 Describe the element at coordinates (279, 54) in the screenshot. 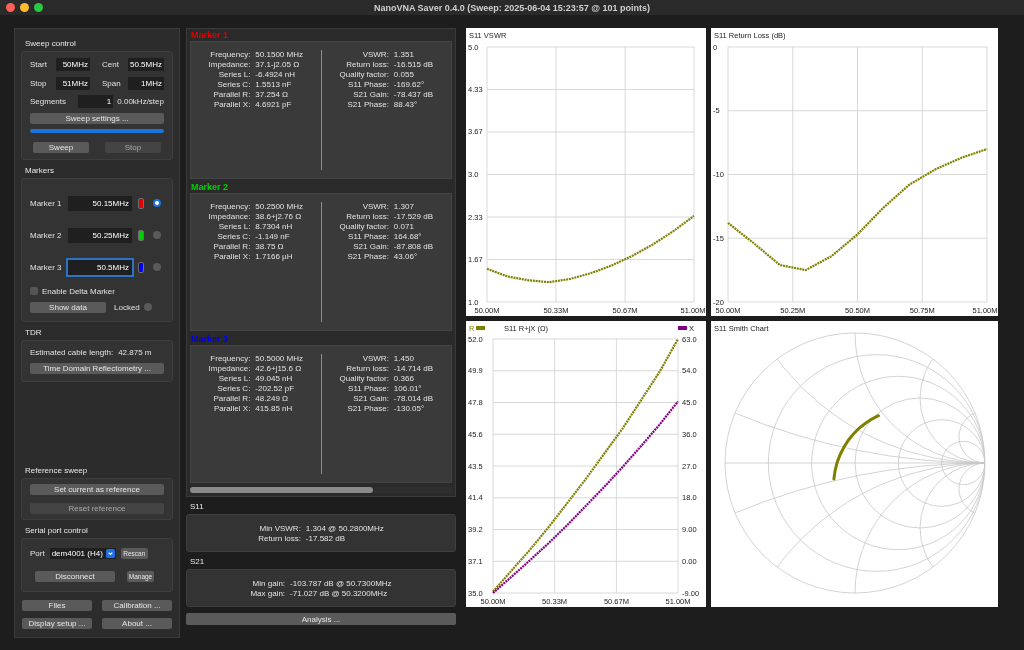

I see `field-value: 50.1500 MHz` at that location.